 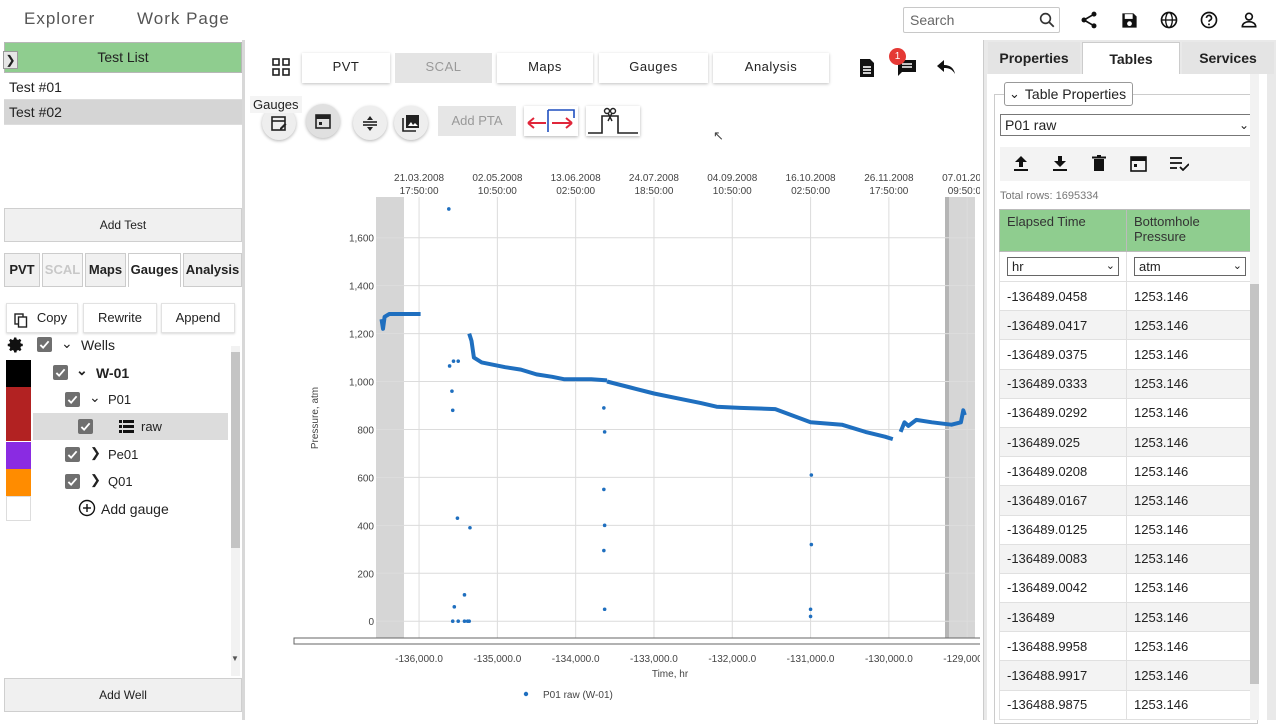 What do you see at coordinates (1129, 20) in the screenshot?
I see `save-icon` at bounding box center [1129, 20].